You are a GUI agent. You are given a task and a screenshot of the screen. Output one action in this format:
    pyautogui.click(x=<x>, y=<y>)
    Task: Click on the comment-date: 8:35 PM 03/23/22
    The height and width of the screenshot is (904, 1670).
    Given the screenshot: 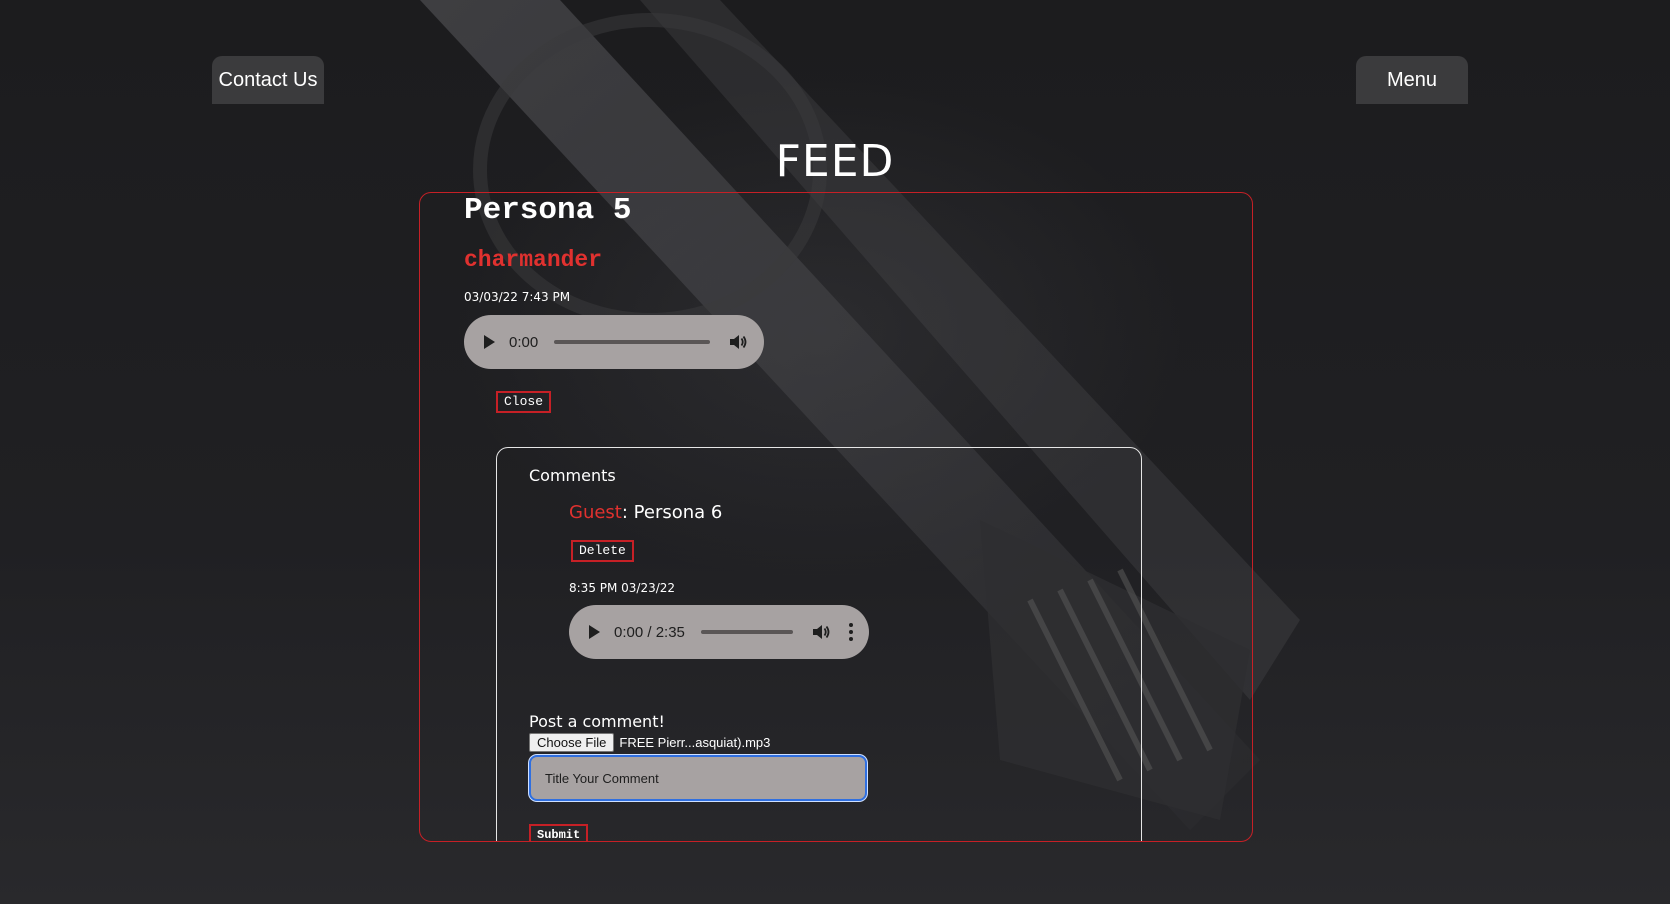 What is the action you would take?
    pyautogui.click(x=622, y=588)
    